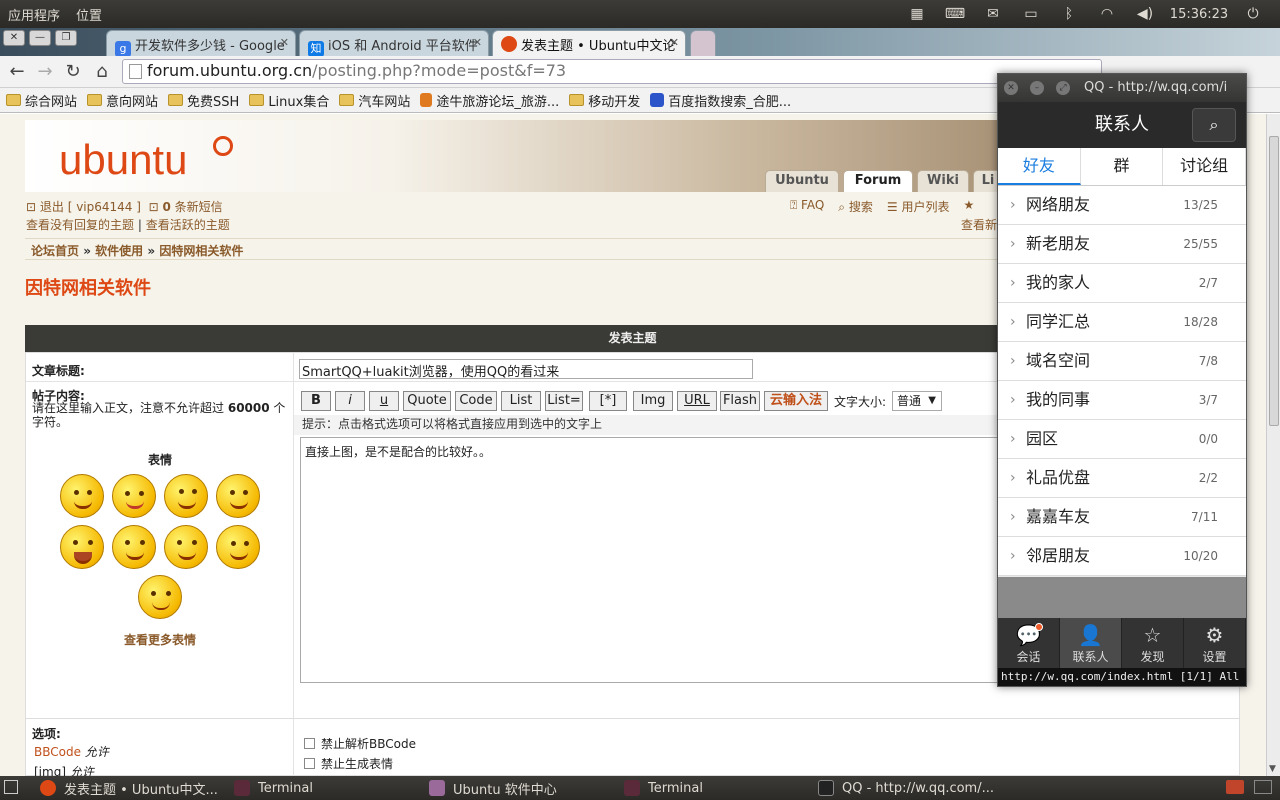 The width and height of the screenshot is (1280, 800). I want to click on bookmark-folder: 免费SSH, so click(203, 100).